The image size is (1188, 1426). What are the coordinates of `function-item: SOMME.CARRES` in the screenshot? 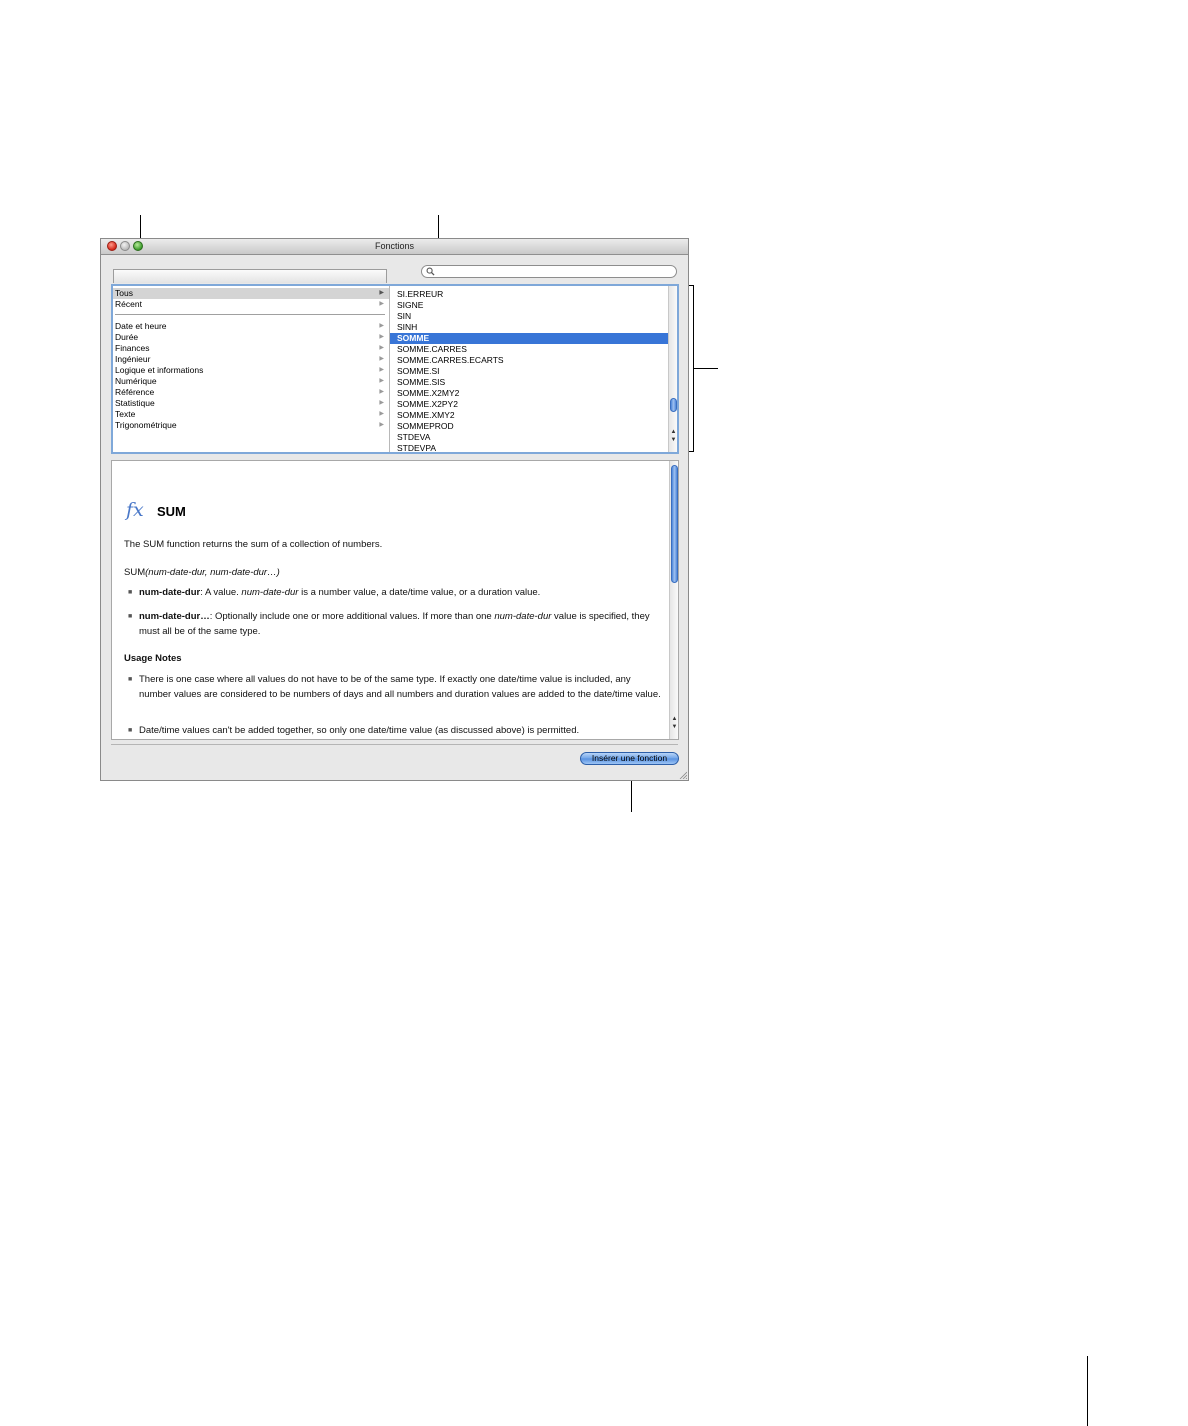 It's located at (529, 349).